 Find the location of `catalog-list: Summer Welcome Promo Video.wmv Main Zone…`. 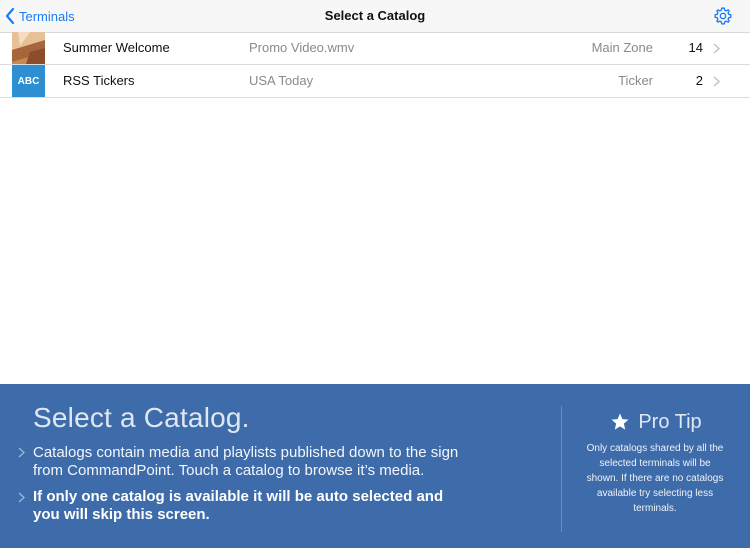

catalog-list: Summer Welcome Promo Video.wmv Main Zone… is located at coordinates (375, 65).